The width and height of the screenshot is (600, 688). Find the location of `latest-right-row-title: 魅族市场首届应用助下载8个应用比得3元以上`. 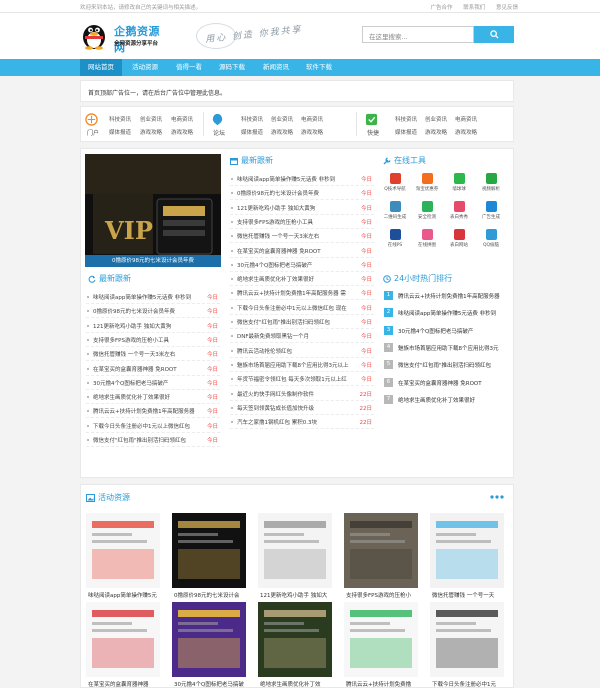

latest-right-row-title: 魅族市场首届应用助下载8个应用比得3元以上 is located at coordinates (296, 365).